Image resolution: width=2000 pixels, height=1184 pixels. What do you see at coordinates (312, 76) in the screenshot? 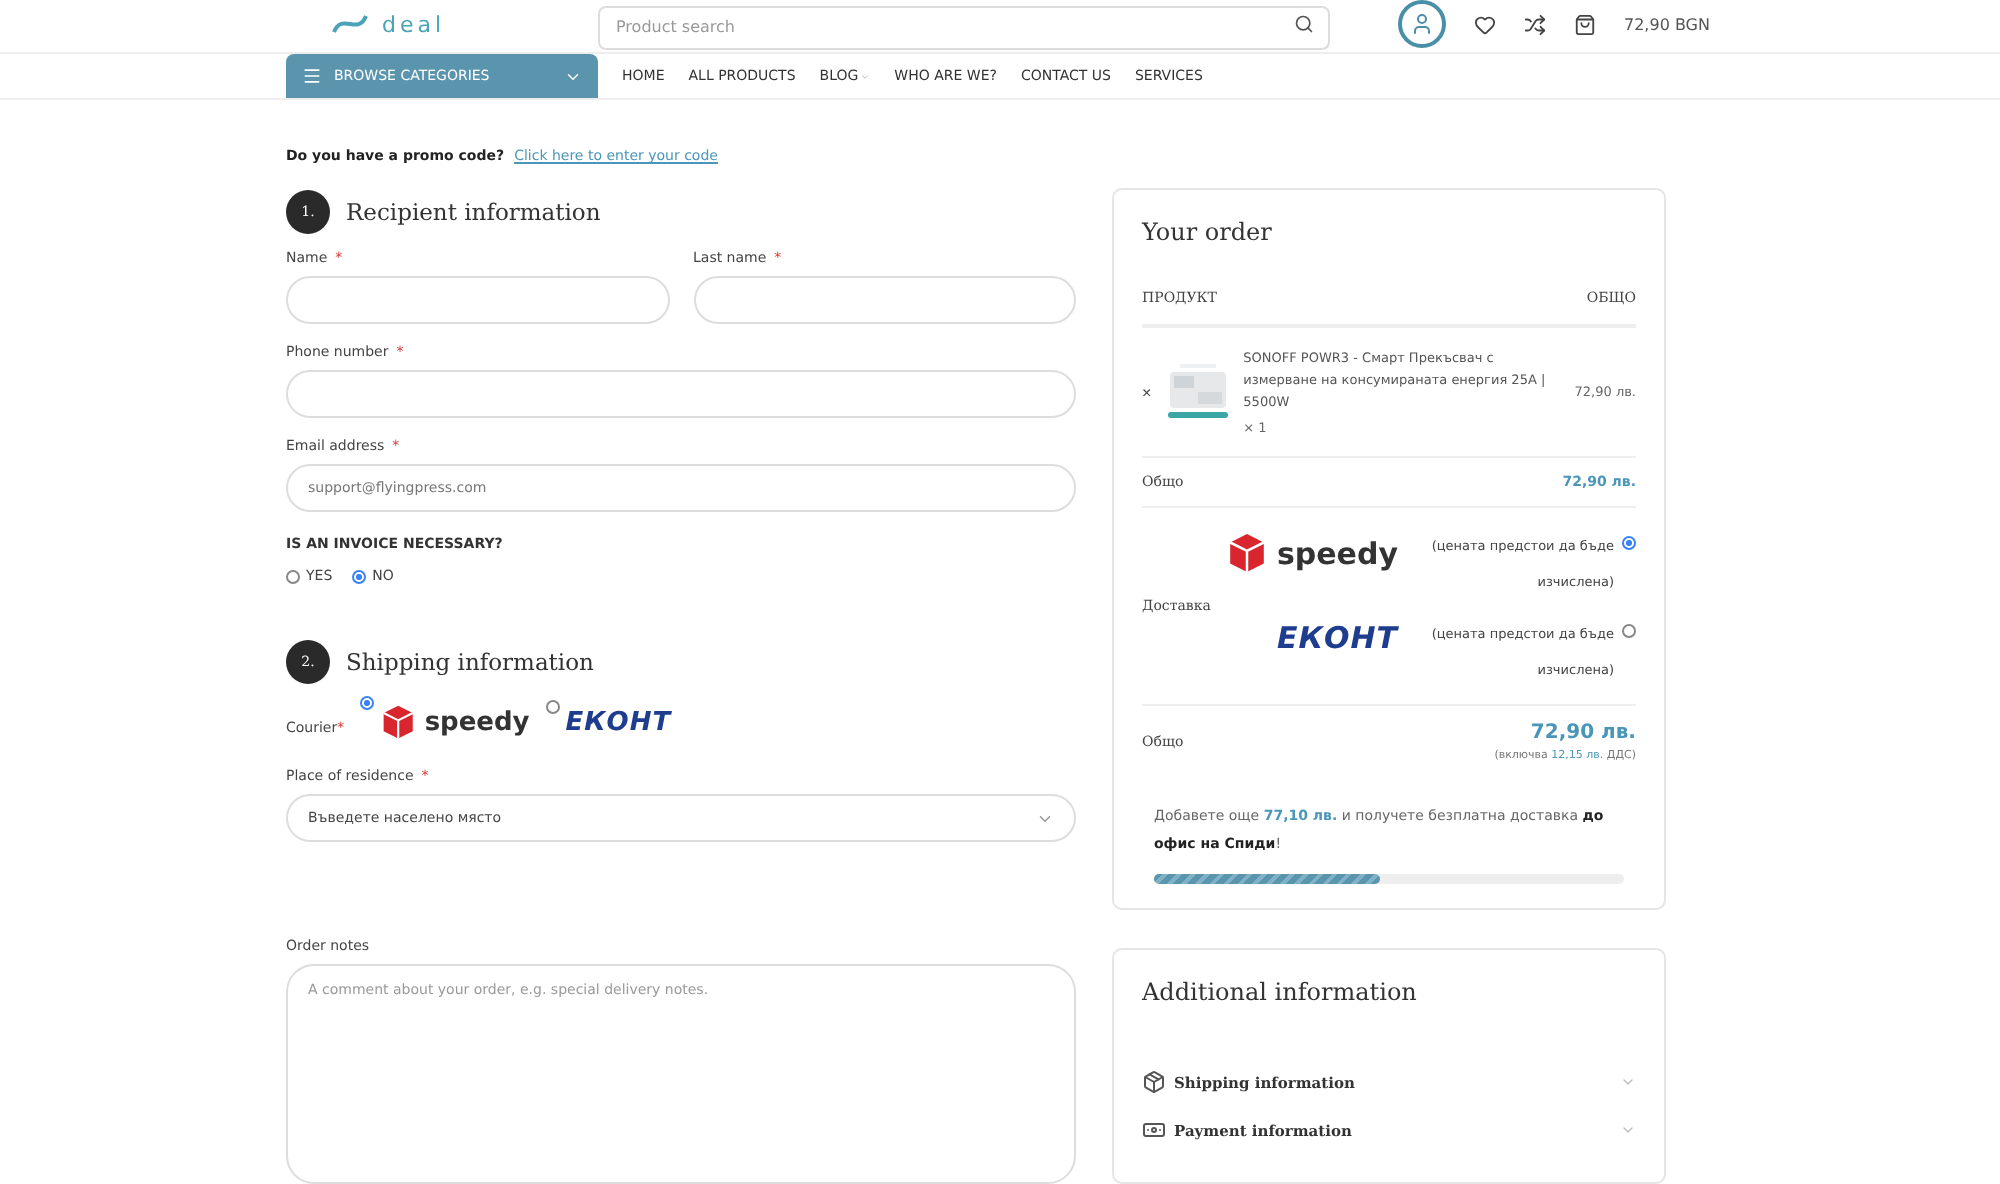
I see `menu-icon` at bounding box center [312, 76].